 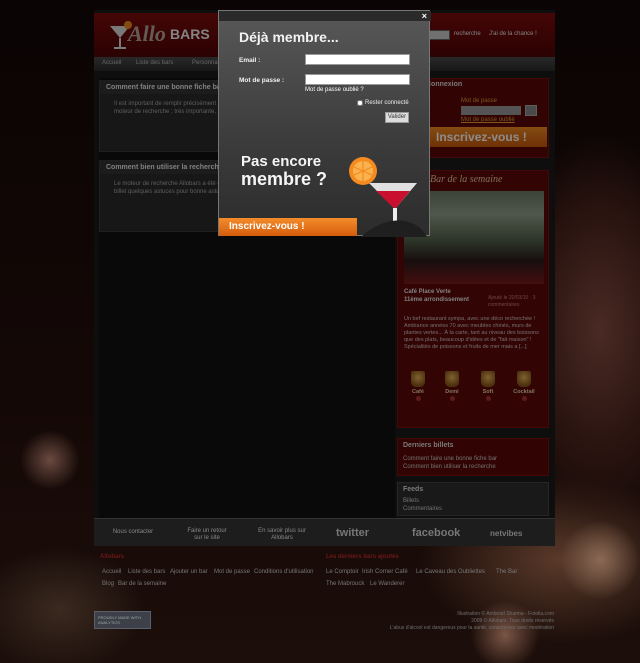 I want to click on footer-link: Accueil, so click(x=111, y=572).